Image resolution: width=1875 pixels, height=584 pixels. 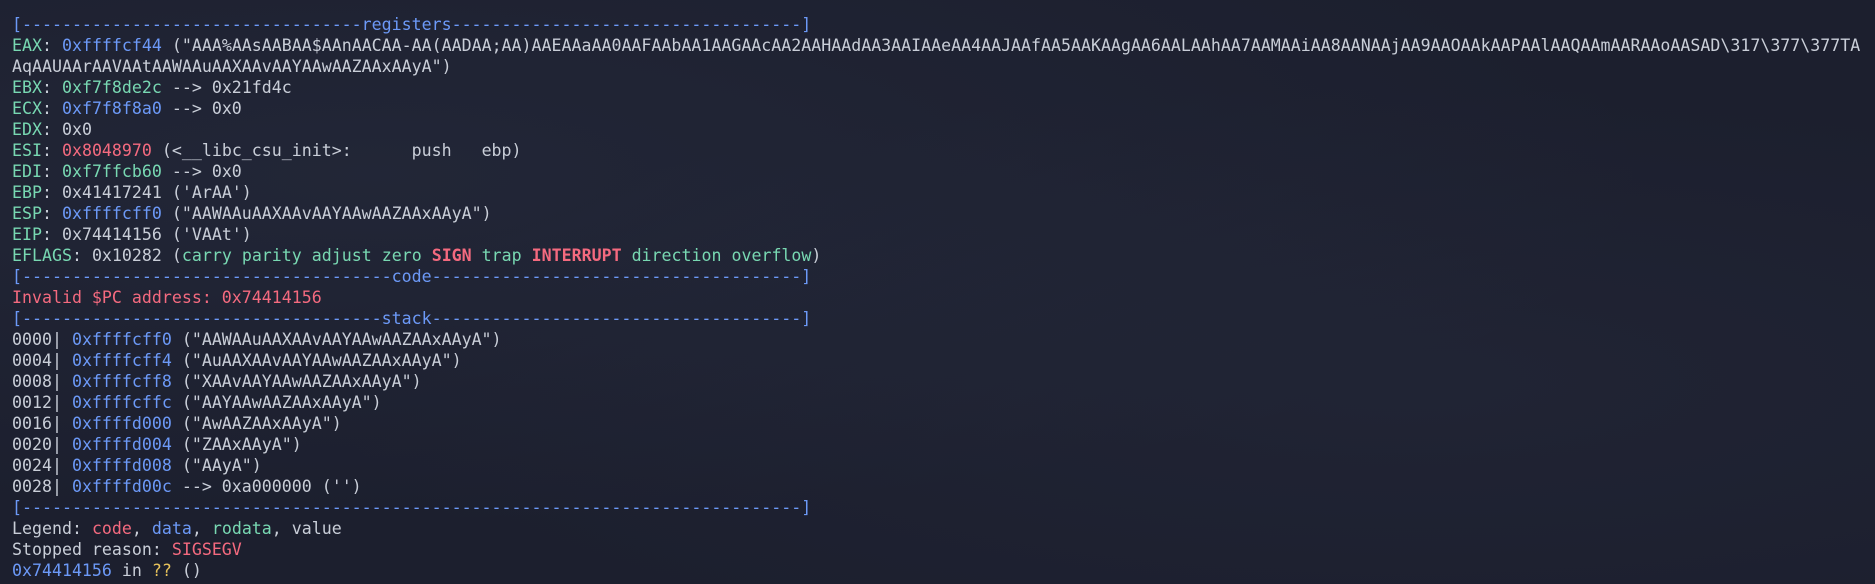 What do you see at coordinates (939, 402) in the screenshot?
I see `stack-row: 0012| 0xffffcffc ("AAYAAwAAZAAxAAyA")` at bounding box center [939, 402].